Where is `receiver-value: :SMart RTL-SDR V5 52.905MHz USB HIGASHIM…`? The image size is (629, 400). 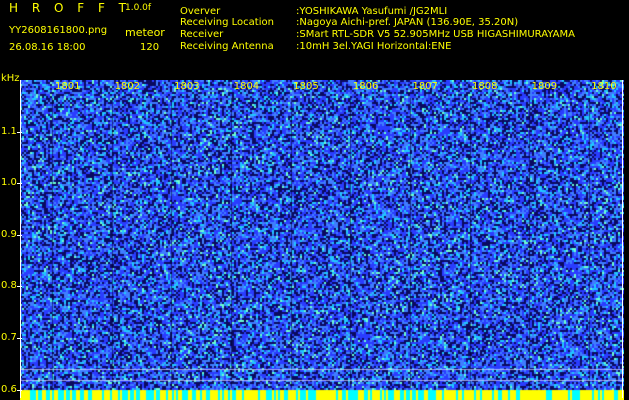 receiver-value: :SMart RTL-SDR V5 52.905MHz USB HIGASHIM… is located at coordinates (435, 34).